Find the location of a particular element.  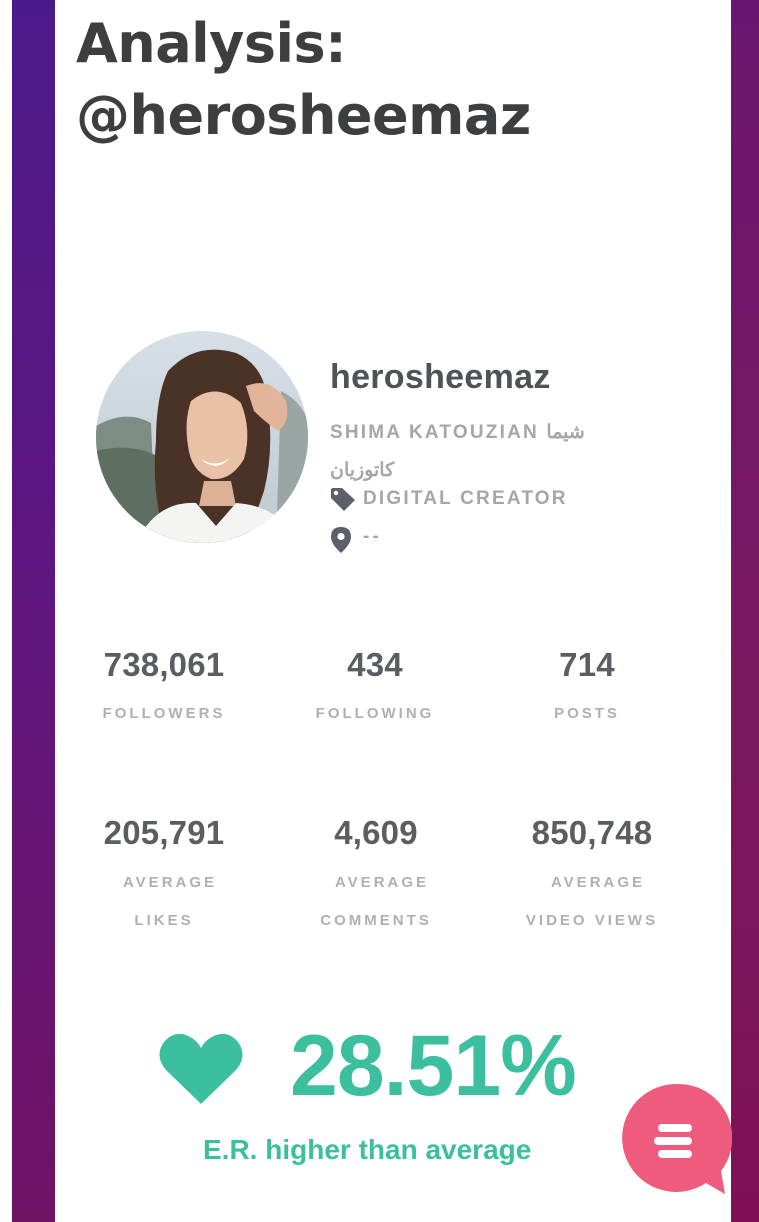

stat-avg-likes-label-2: LIKES is located at coordinates (164, 920).